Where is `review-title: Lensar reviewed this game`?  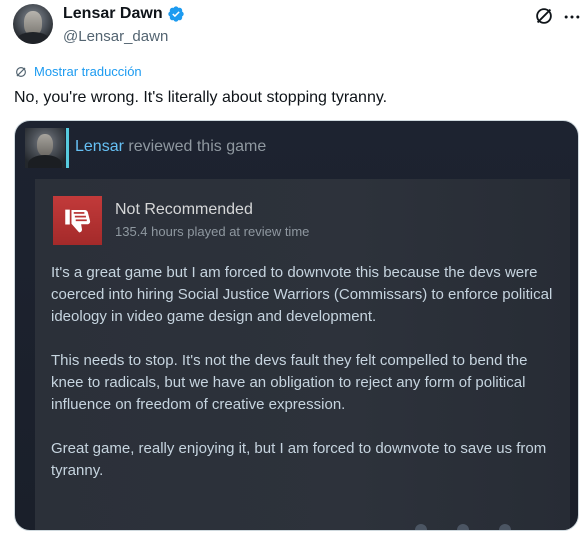 review-title: Lensar reviewed this game is located at coordinates (170, 147).